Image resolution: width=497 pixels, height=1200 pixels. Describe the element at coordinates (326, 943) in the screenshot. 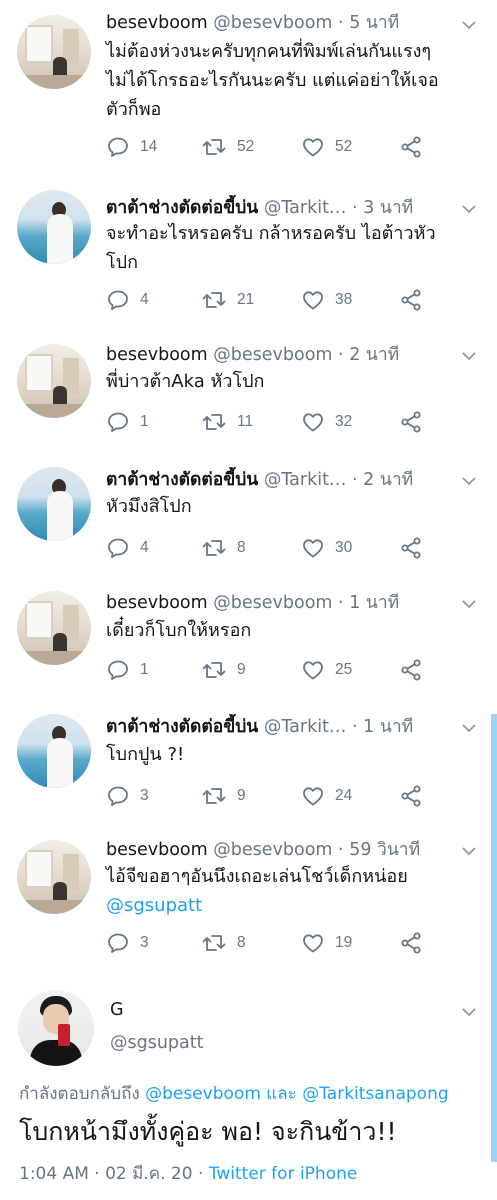

I see `like-button: 19` at that location.